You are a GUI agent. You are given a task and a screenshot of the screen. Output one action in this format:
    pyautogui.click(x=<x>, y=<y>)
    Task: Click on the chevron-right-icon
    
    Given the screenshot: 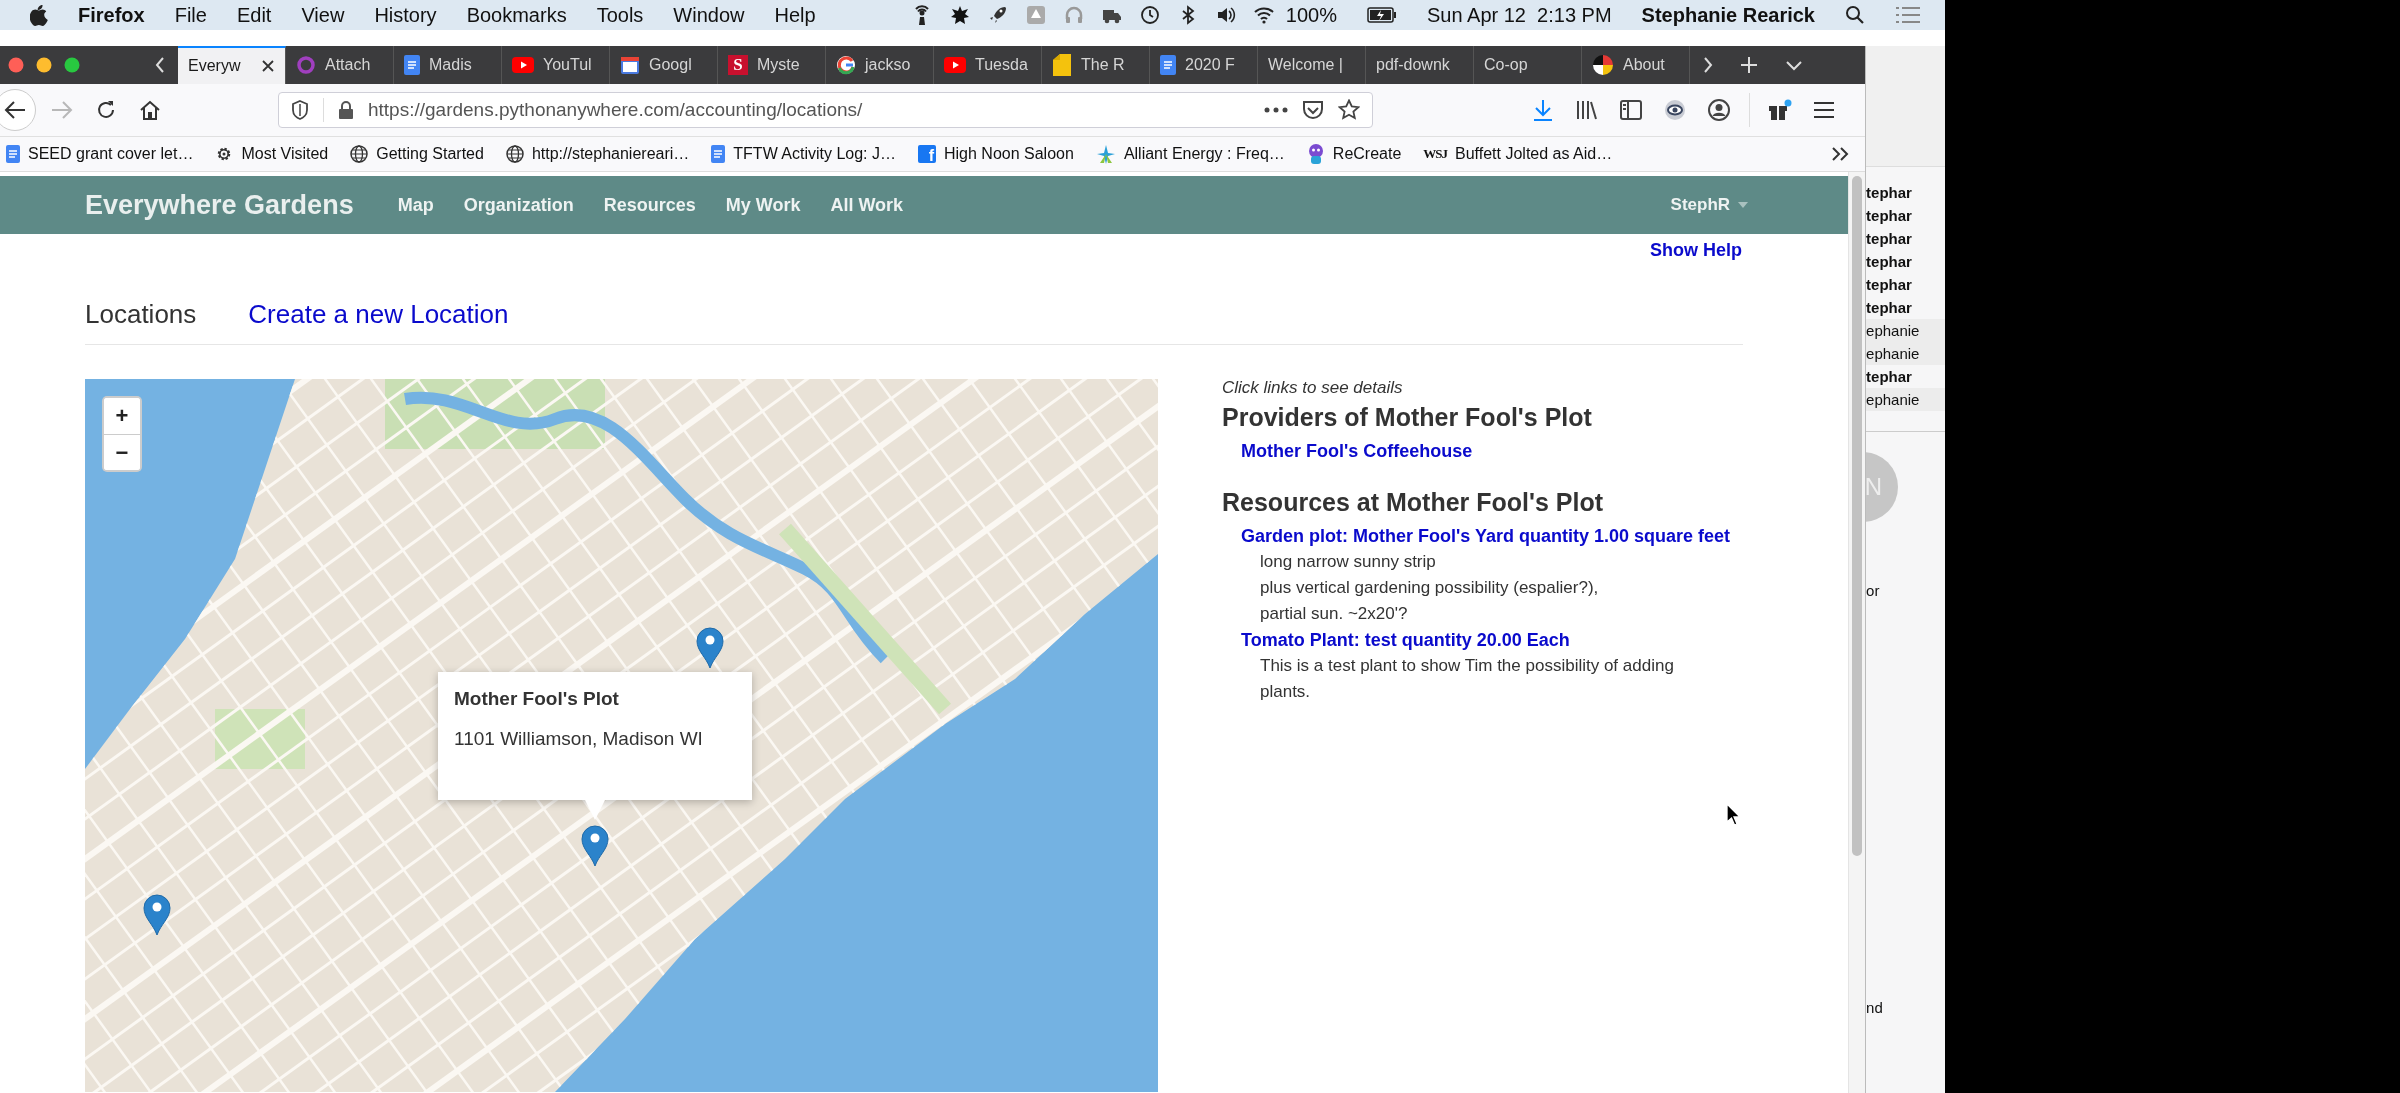 What is the action you would take?
    pyautogui.click(x=1708, y=65)
    